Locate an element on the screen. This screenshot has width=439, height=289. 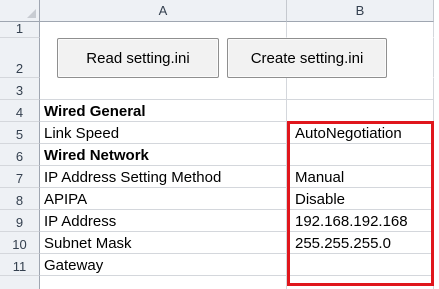
cell-a1 is located at coordinates (163, 30).